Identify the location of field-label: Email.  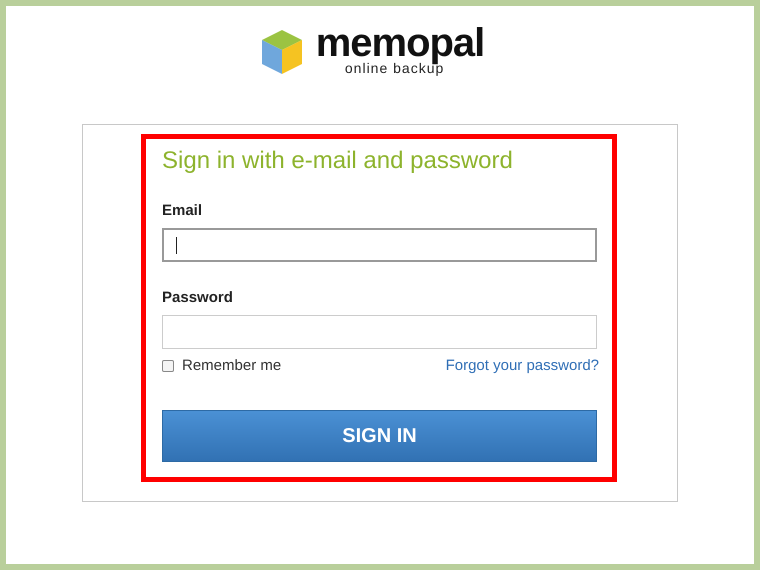
(183, 210).